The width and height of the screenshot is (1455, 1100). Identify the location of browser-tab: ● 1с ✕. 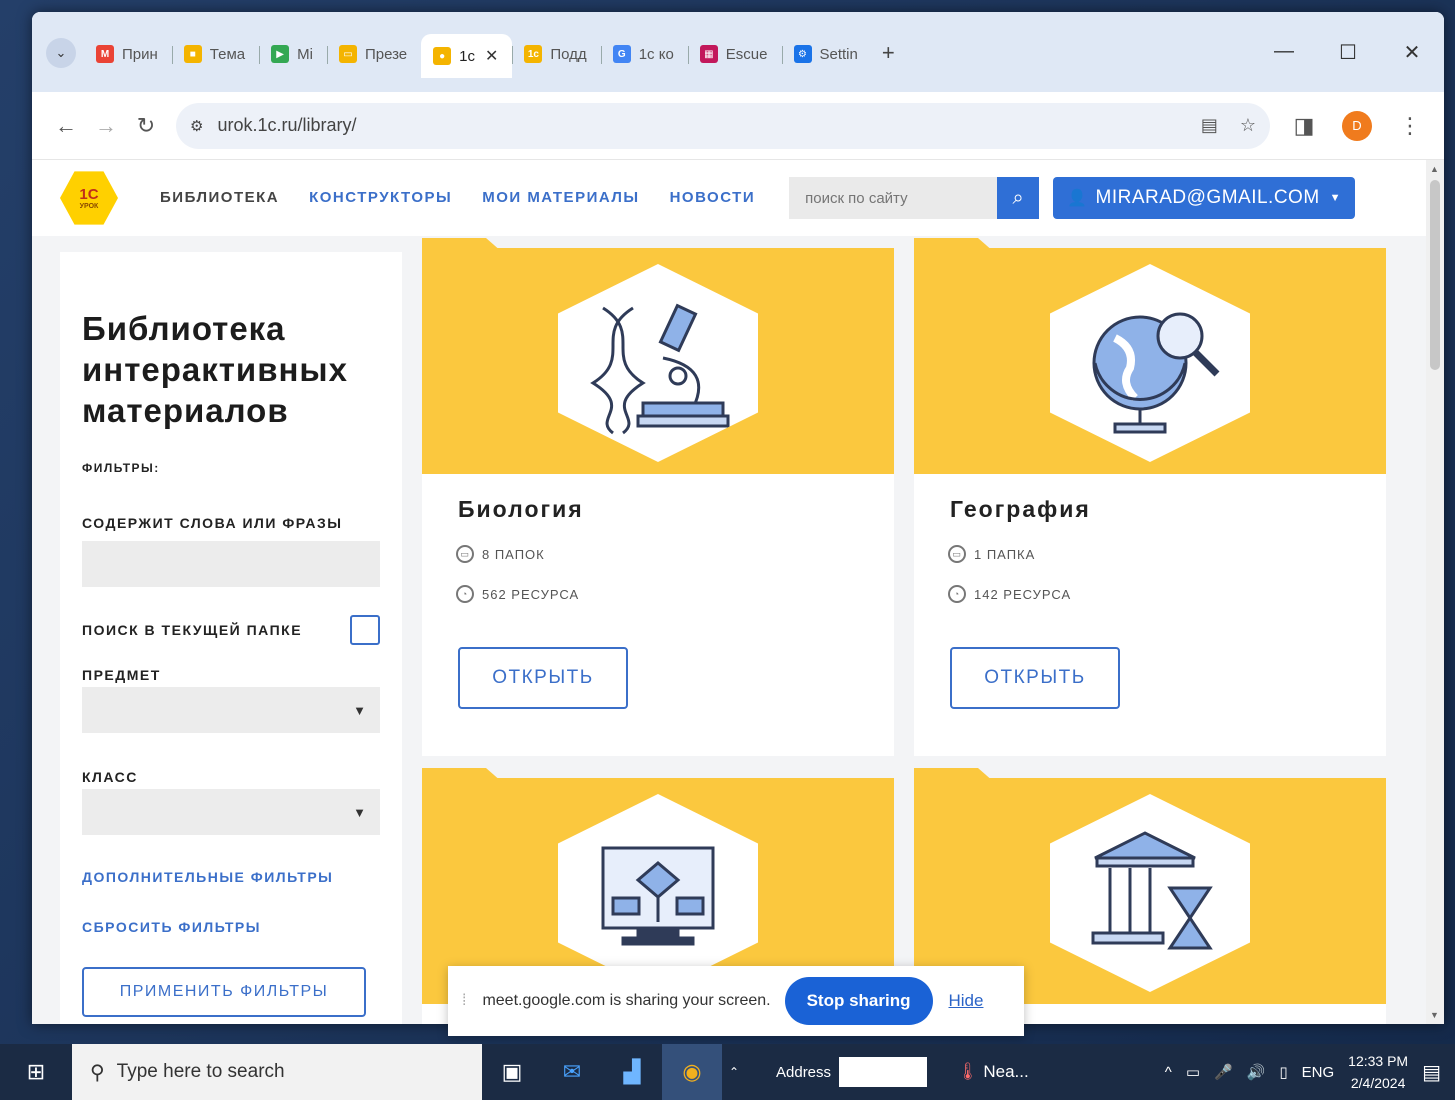
(467, 56).